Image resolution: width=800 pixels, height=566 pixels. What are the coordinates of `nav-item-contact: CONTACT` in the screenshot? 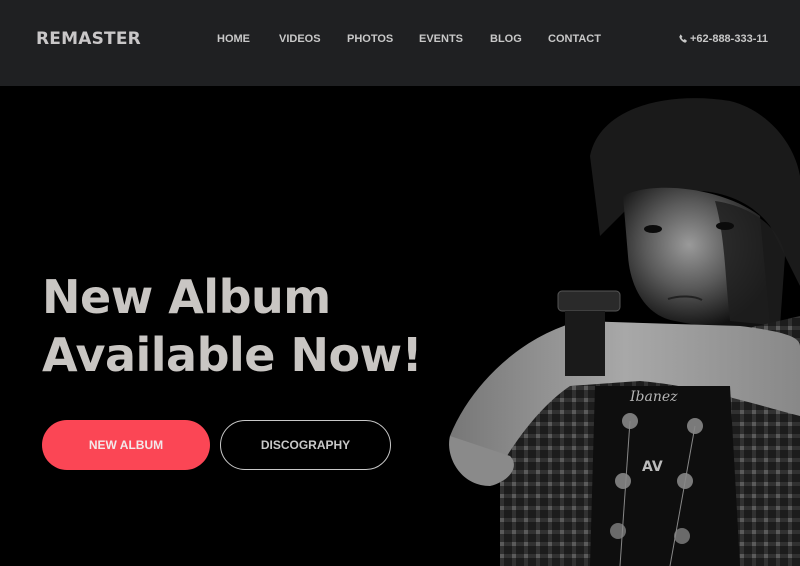 It's located at (574, 39).